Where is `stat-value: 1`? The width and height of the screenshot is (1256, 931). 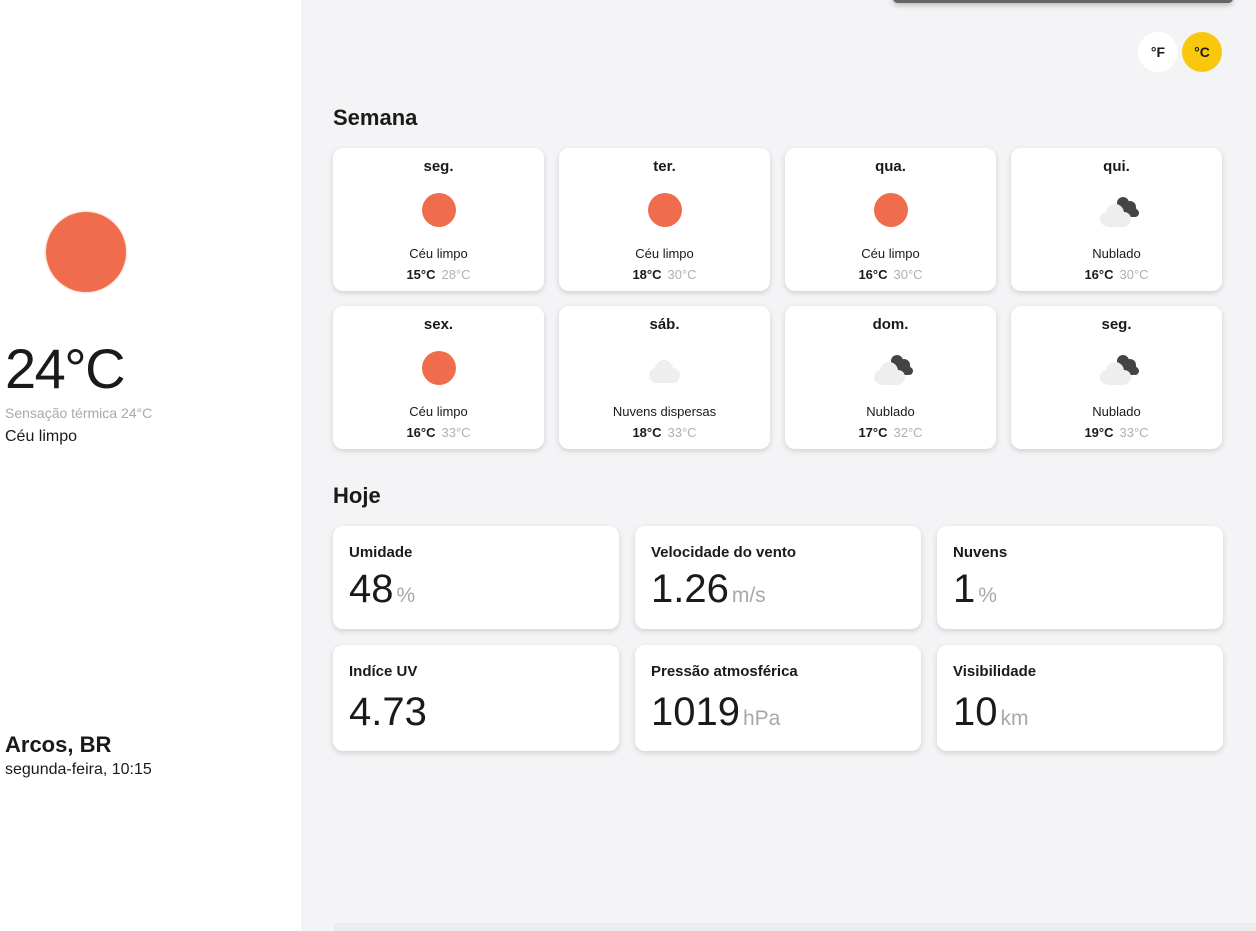 stat-value: 1 is located at coordinates (964, 589).